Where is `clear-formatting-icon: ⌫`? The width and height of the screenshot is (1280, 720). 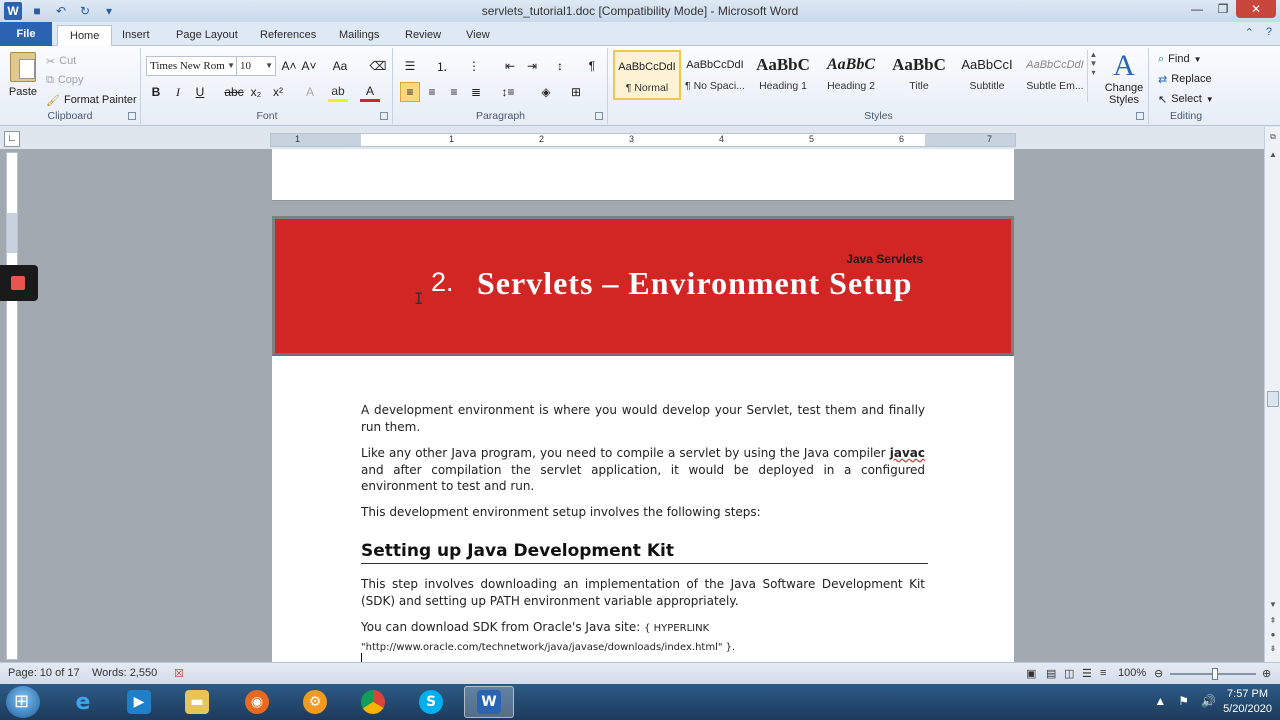
clear-formatting-icon: ⌫ is located at coordinates (378, 66).